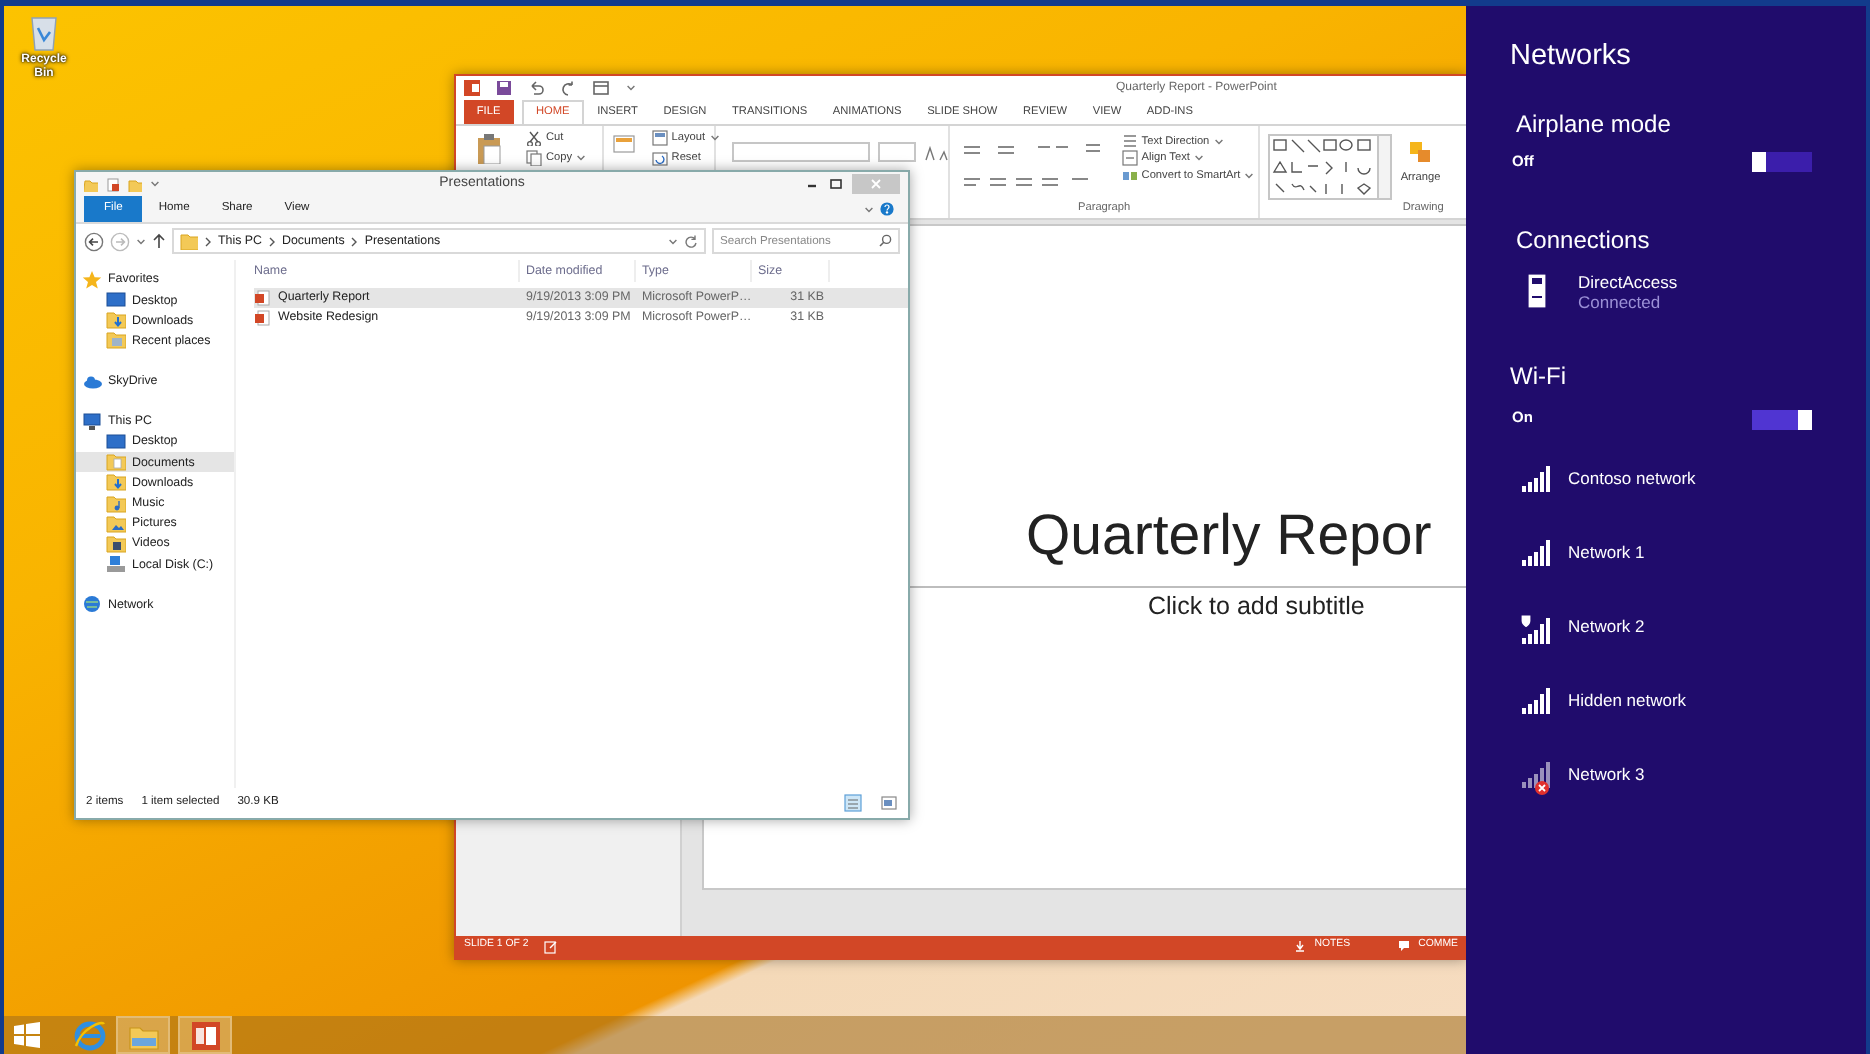 Image resolution: width=1870 pixels, height=1054 pixels. I want to click on large-icons-view-icon, so click(889, 803).